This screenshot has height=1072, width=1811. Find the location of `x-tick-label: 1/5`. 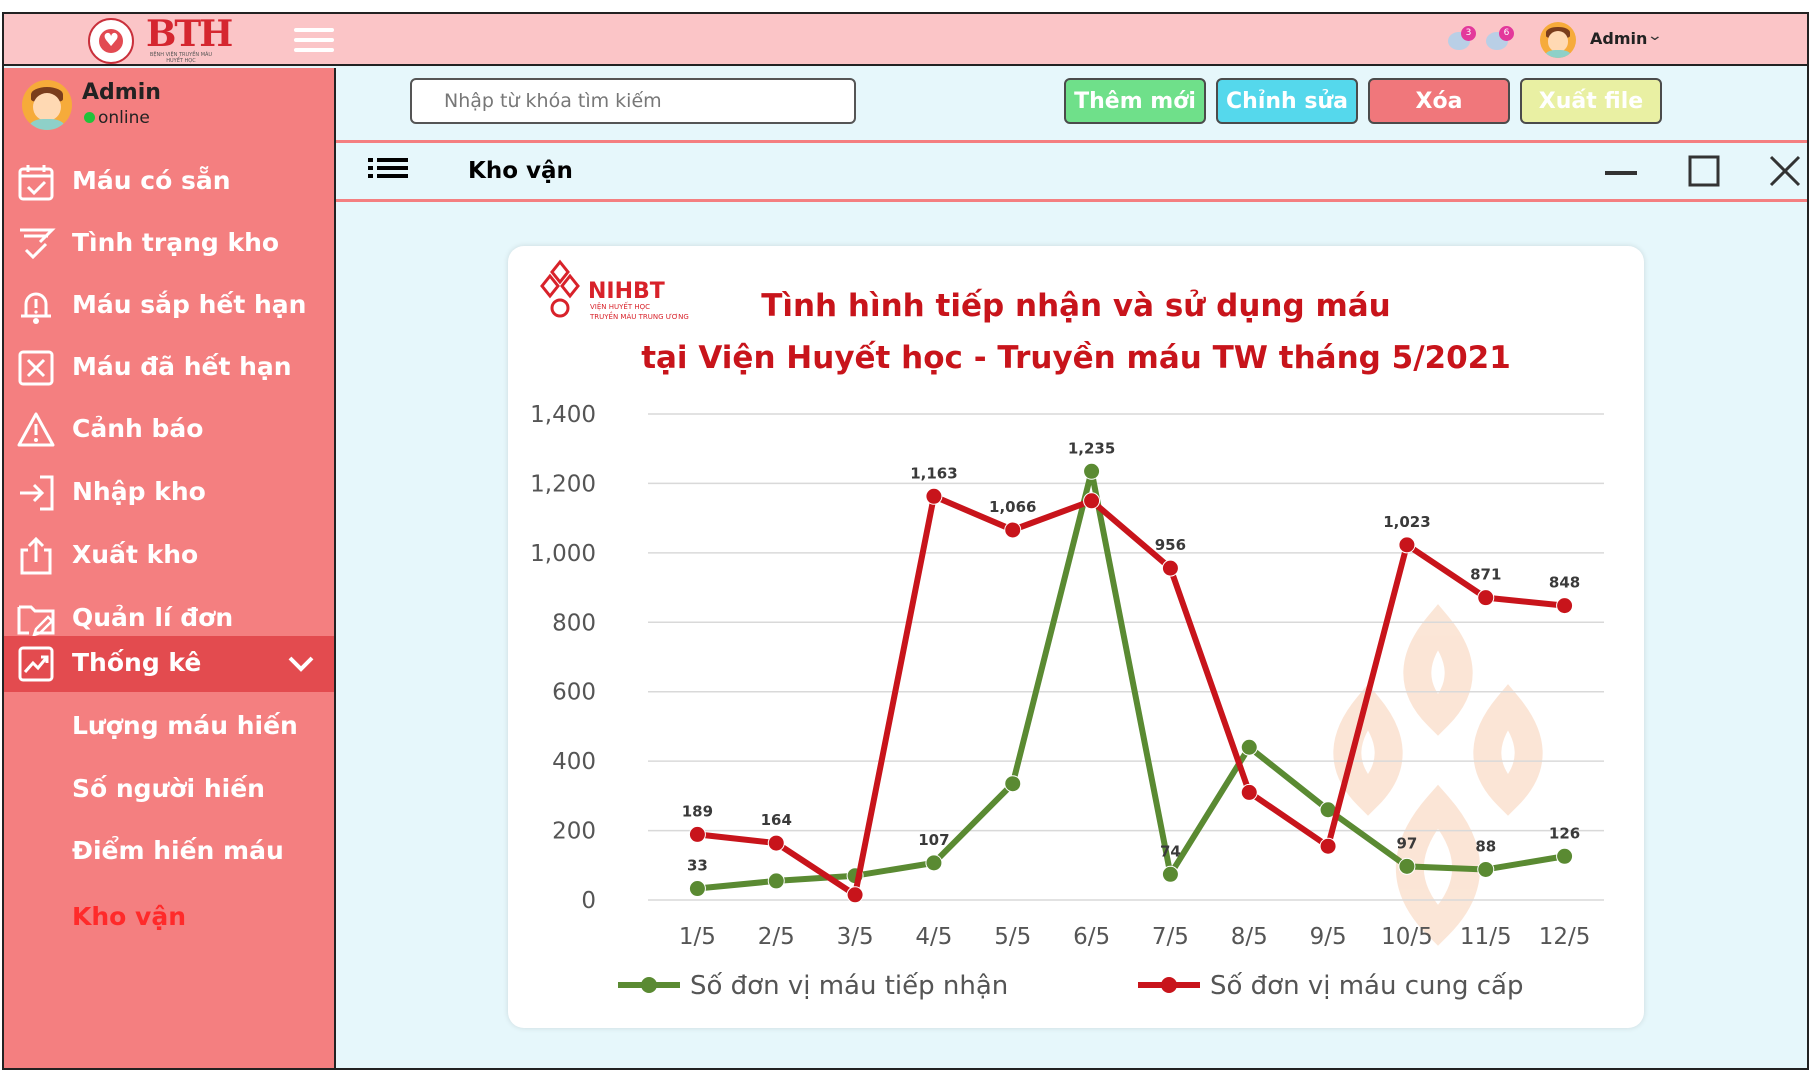

x-tick-label: 1/5 is located at coordinates (697, 937).